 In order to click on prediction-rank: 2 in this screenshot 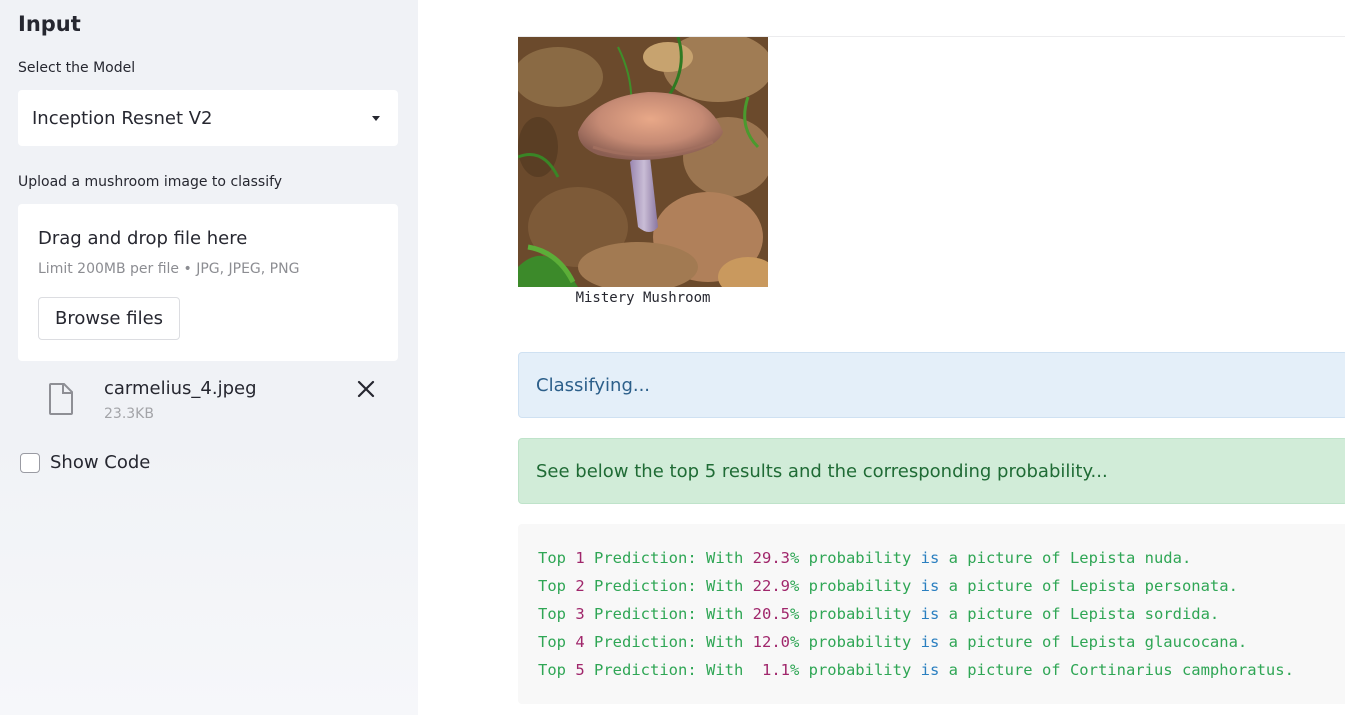, I will do `click(580, 586)`.